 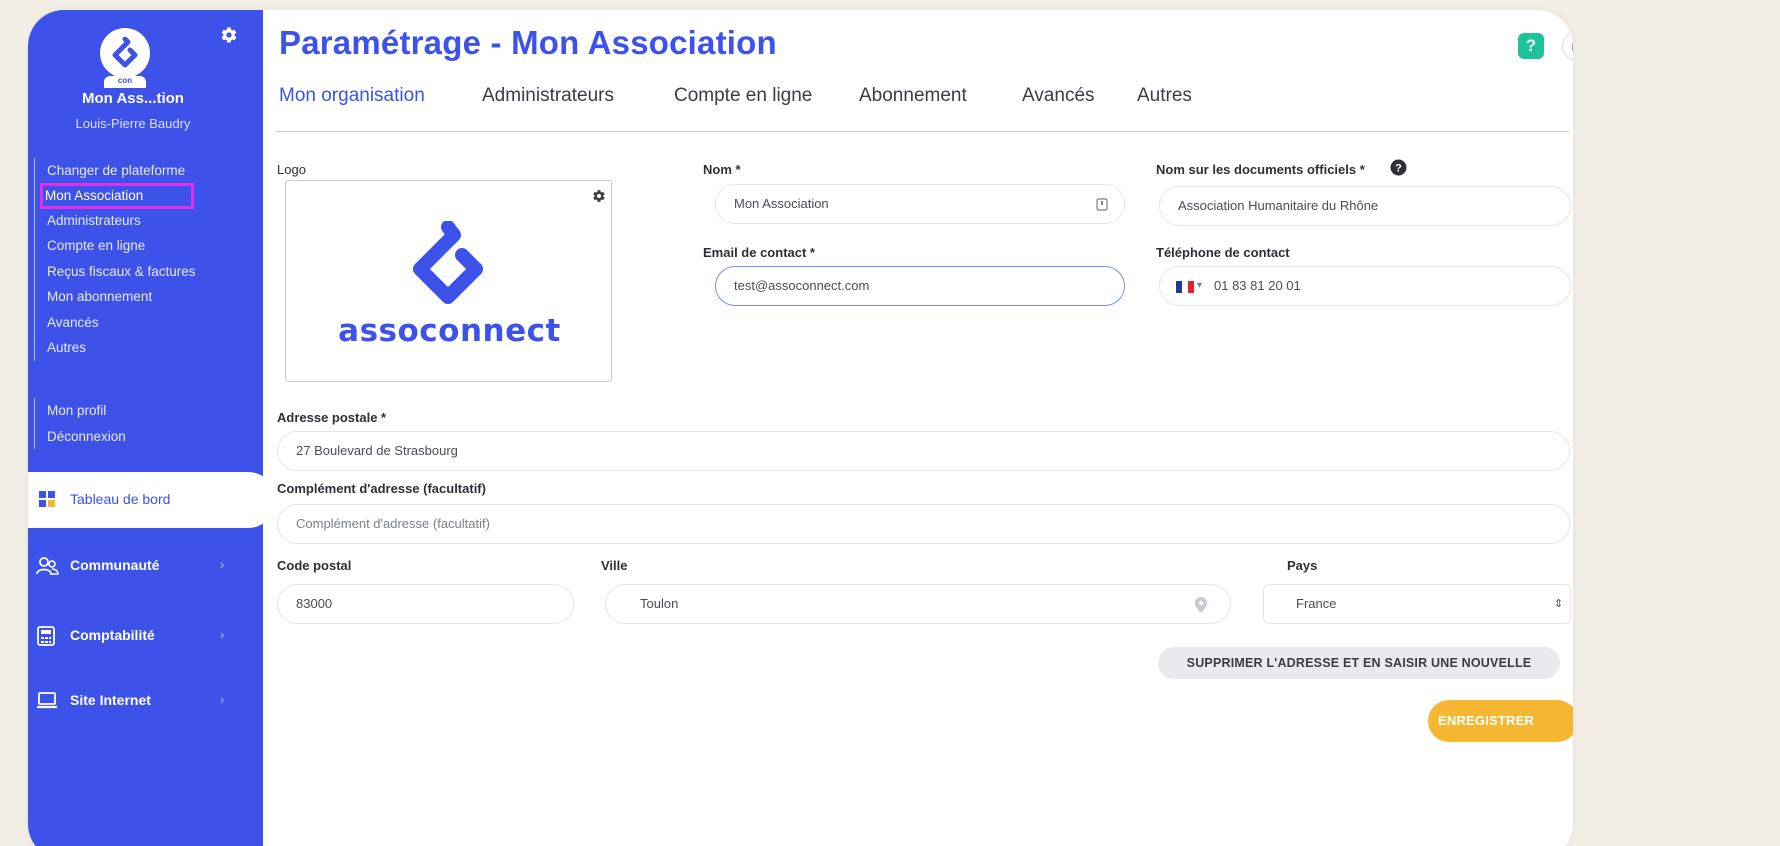 I want to click on address-label: Adresse postale *, so click(x=332, y=417).